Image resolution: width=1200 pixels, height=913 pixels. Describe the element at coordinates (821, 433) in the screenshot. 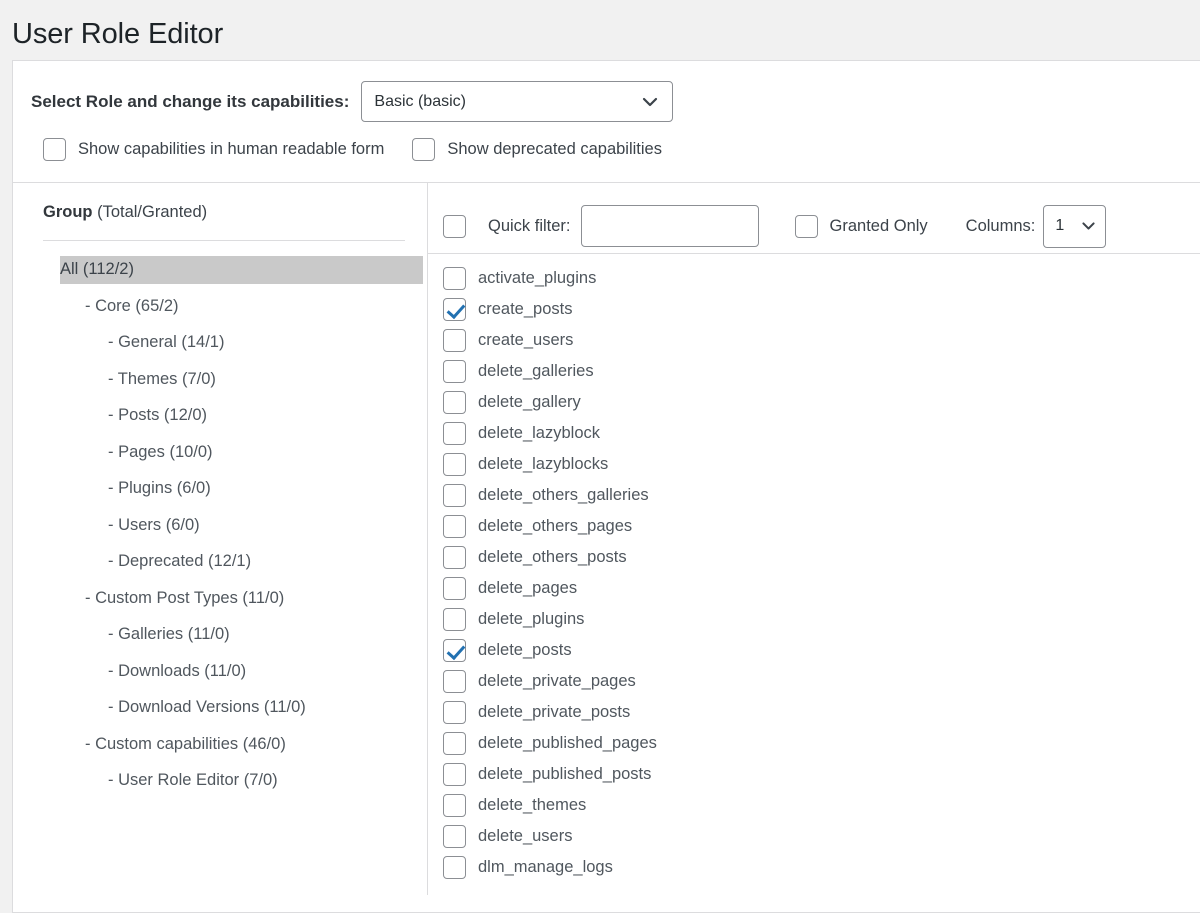

I see `capability-row: delete_lazyblock` at that location.